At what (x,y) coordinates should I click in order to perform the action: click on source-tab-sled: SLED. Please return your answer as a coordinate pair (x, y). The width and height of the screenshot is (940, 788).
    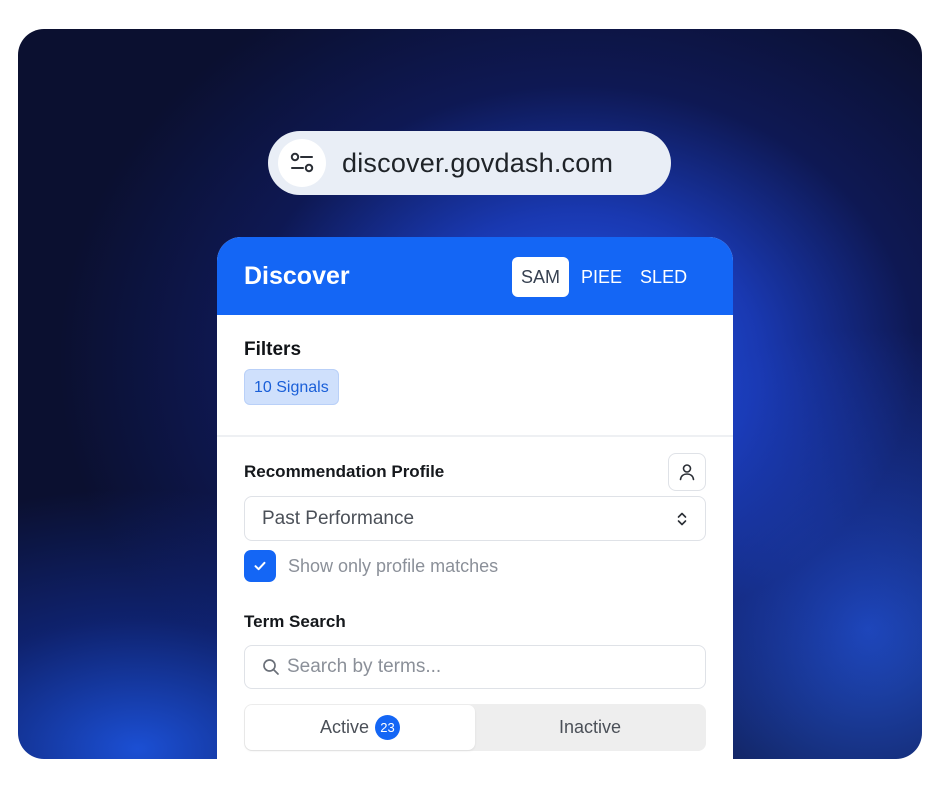
    Looking at the image, I should click on (663, 277).